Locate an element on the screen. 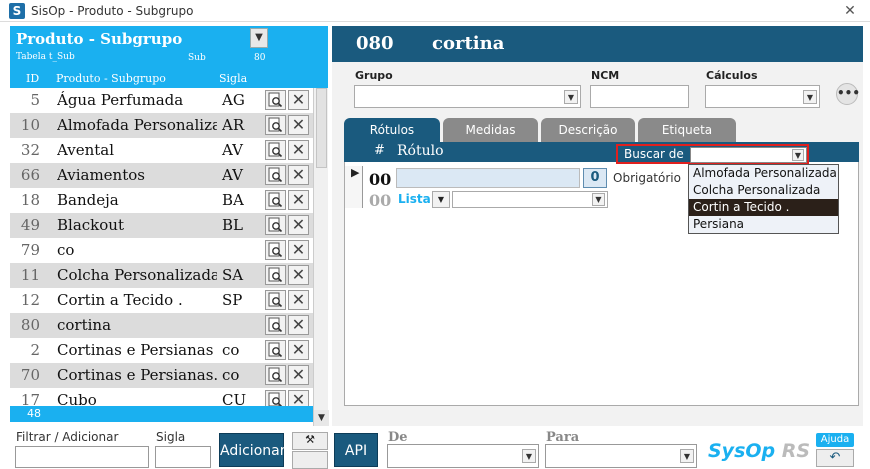  grid-col-rotulo: Rótulo is located at coordinates (420, 151).